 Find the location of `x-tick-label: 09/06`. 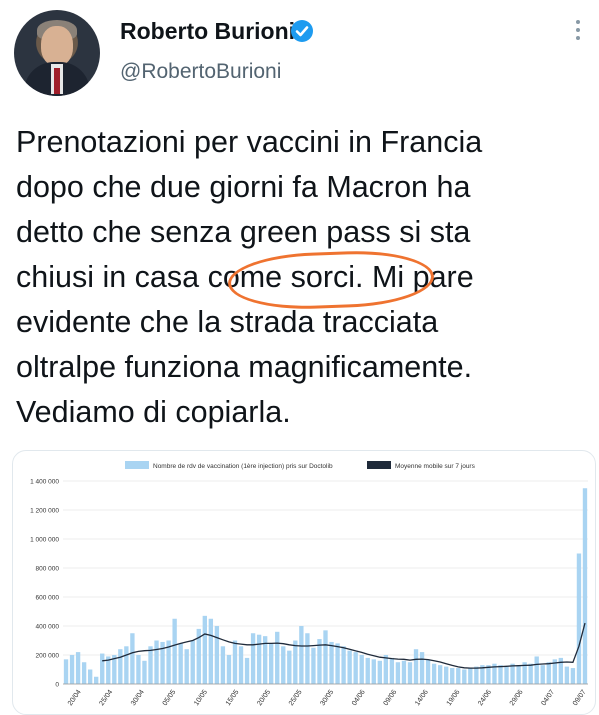

x-tick-label: 09/06 is located at coordinates (391, 698).